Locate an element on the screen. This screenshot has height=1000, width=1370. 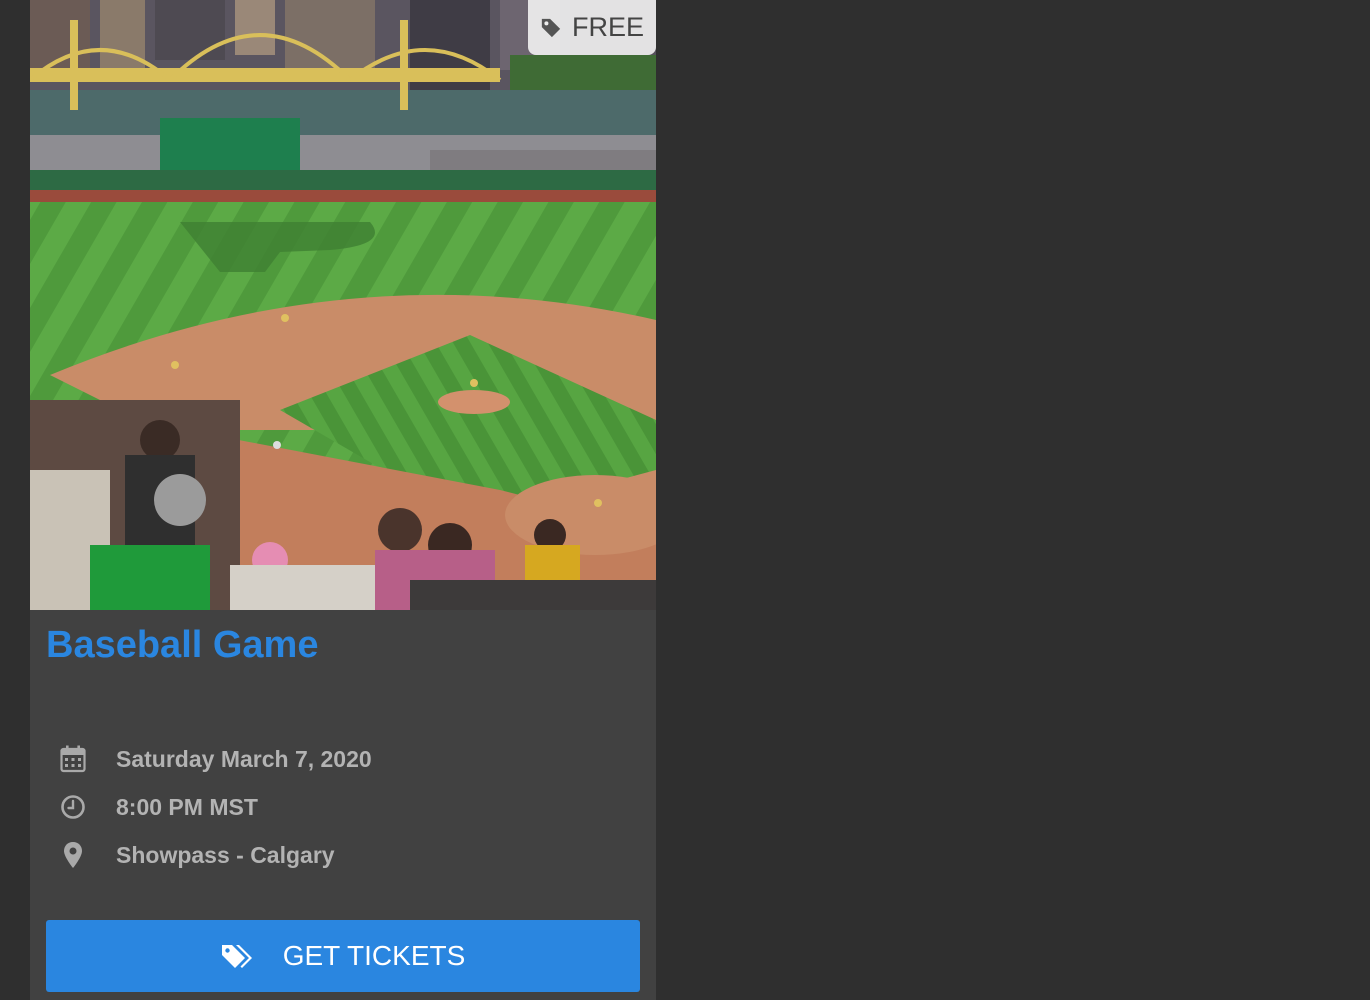
event-time-row: 8:00 PM MST is located at coordinates (343, 807).